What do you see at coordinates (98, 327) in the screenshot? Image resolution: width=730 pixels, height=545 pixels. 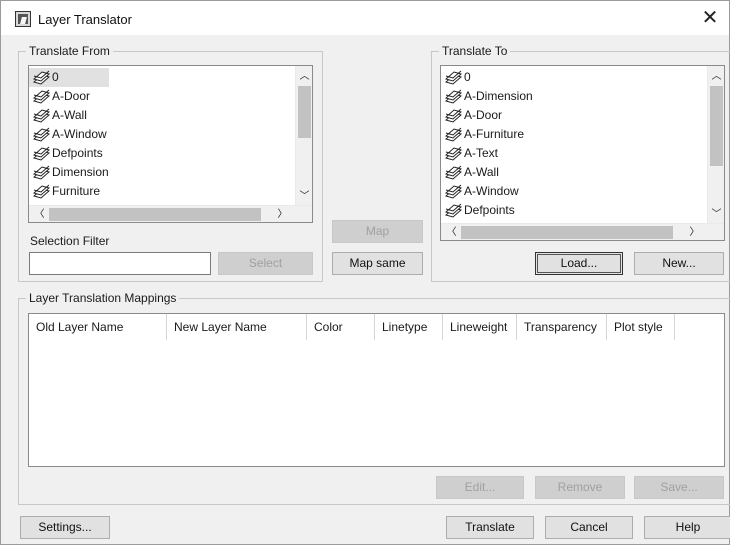 I see `column-old-layer-name: Old Layer Name` at bounding box center [98, 327].